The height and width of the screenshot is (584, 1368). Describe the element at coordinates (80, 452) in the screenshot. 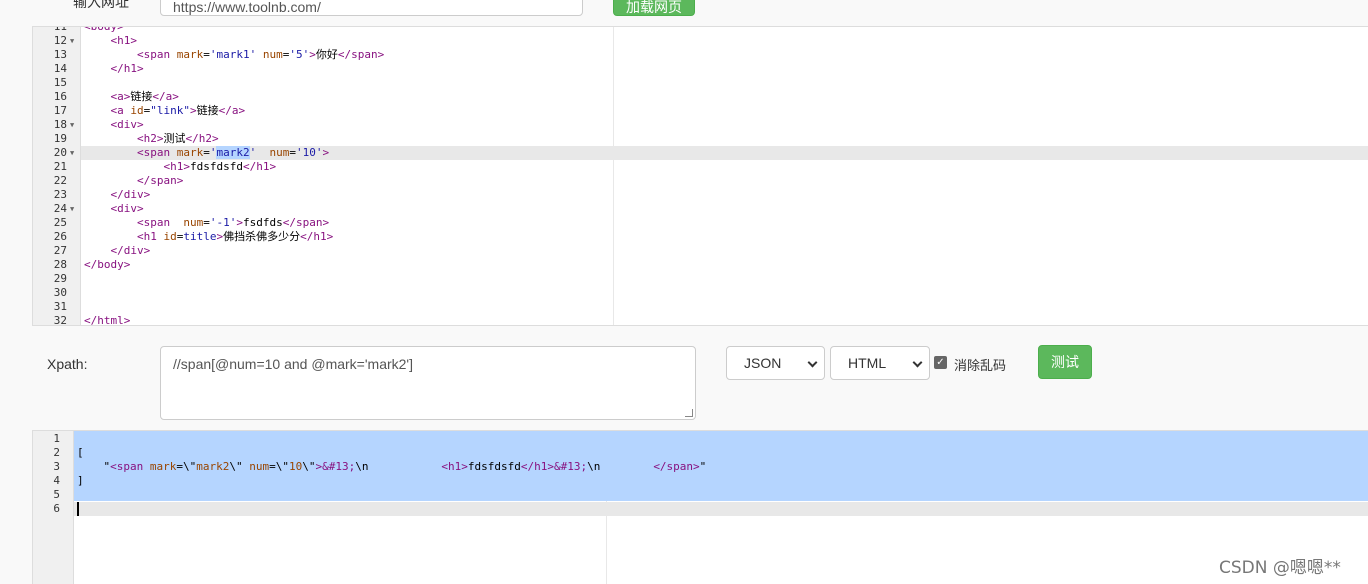

I see `result-line: [` at that location.